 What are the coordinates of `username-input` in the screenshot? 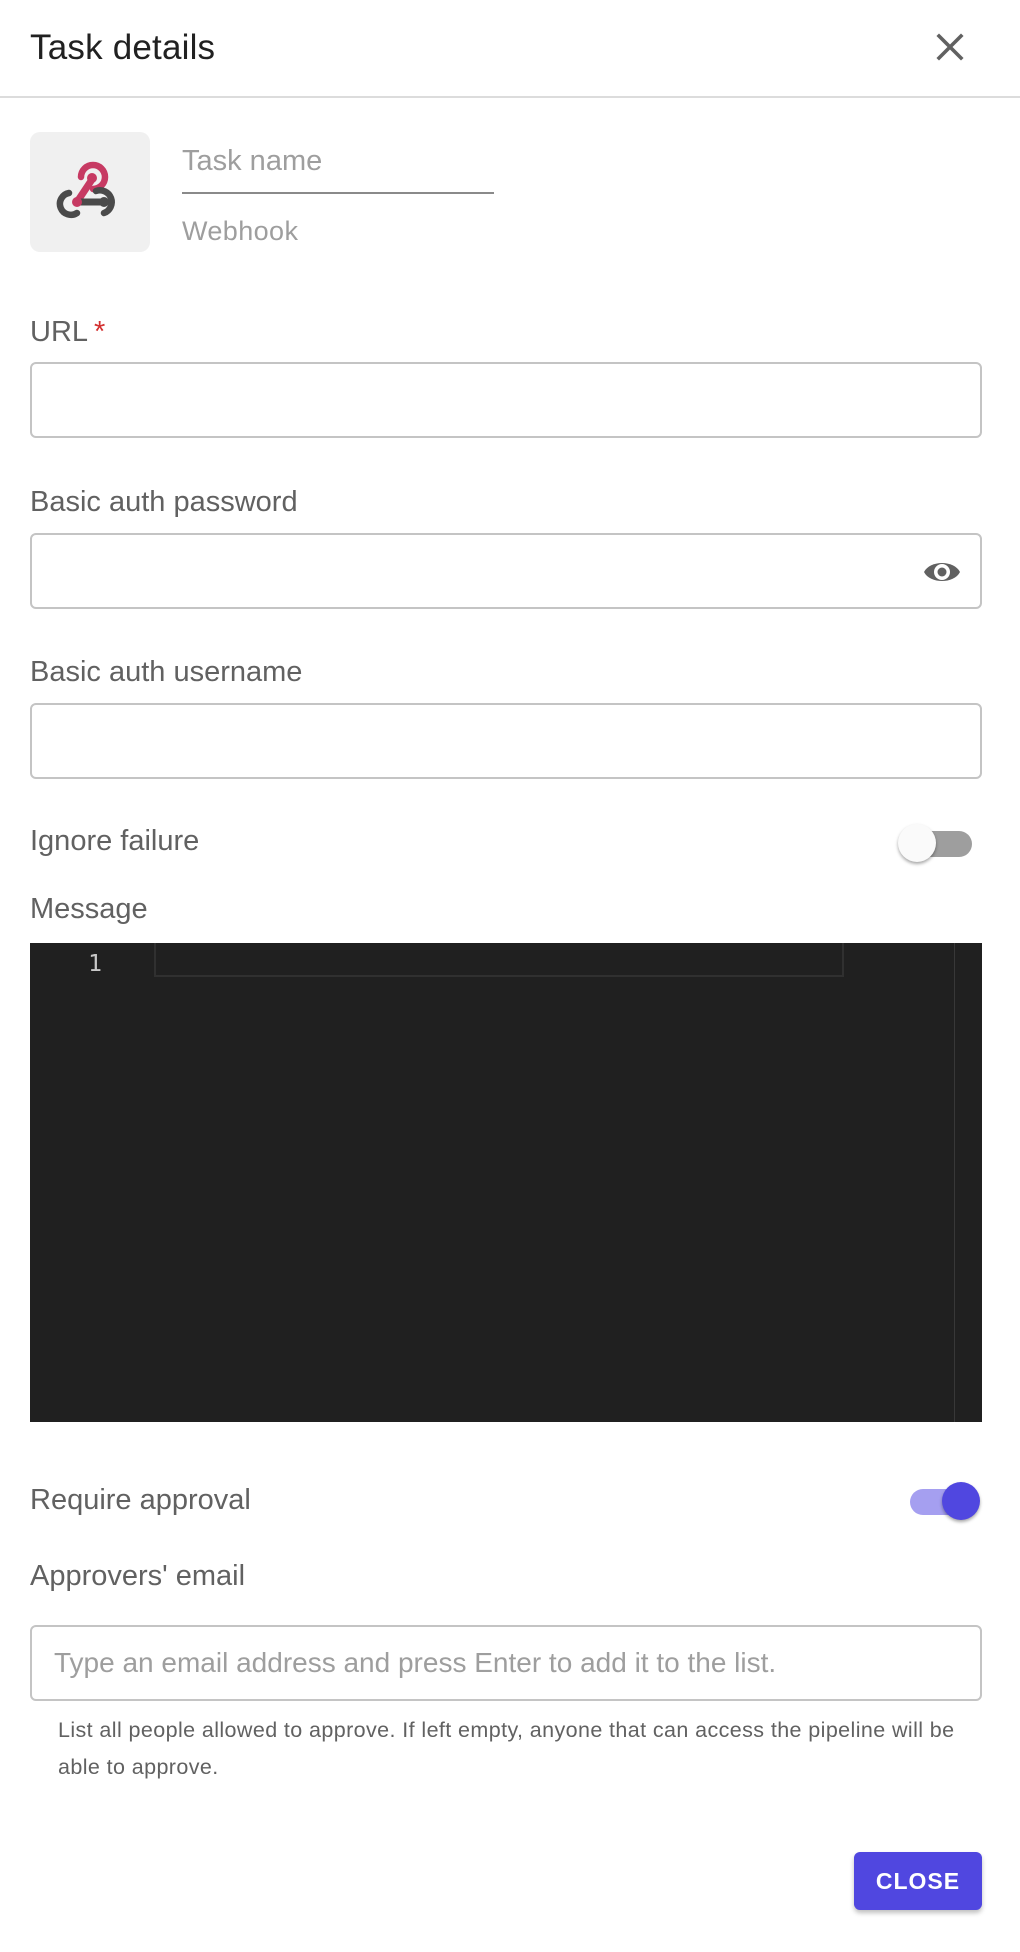 It's located at (506, 741).